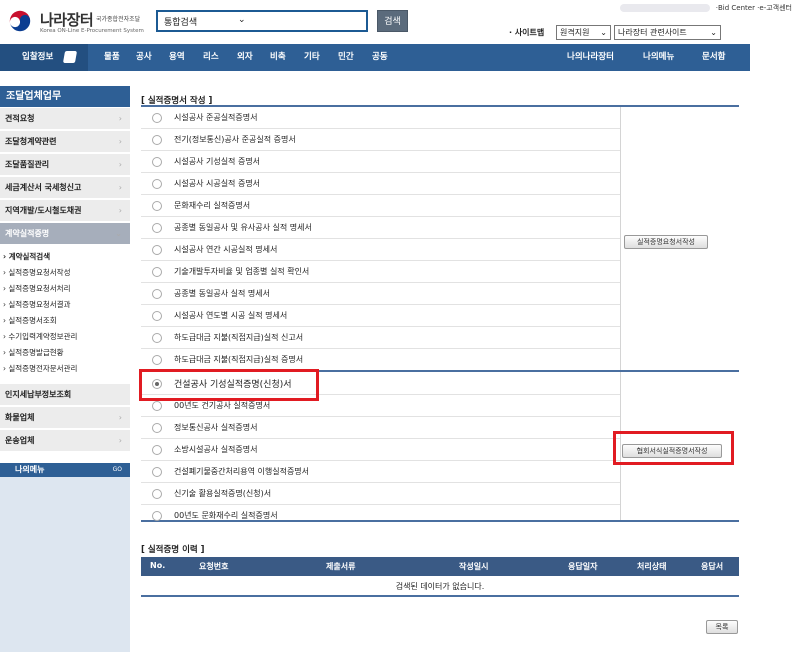  I want to click on sidebar-item-cargo: 화물업체 ›, so click(65, 418).